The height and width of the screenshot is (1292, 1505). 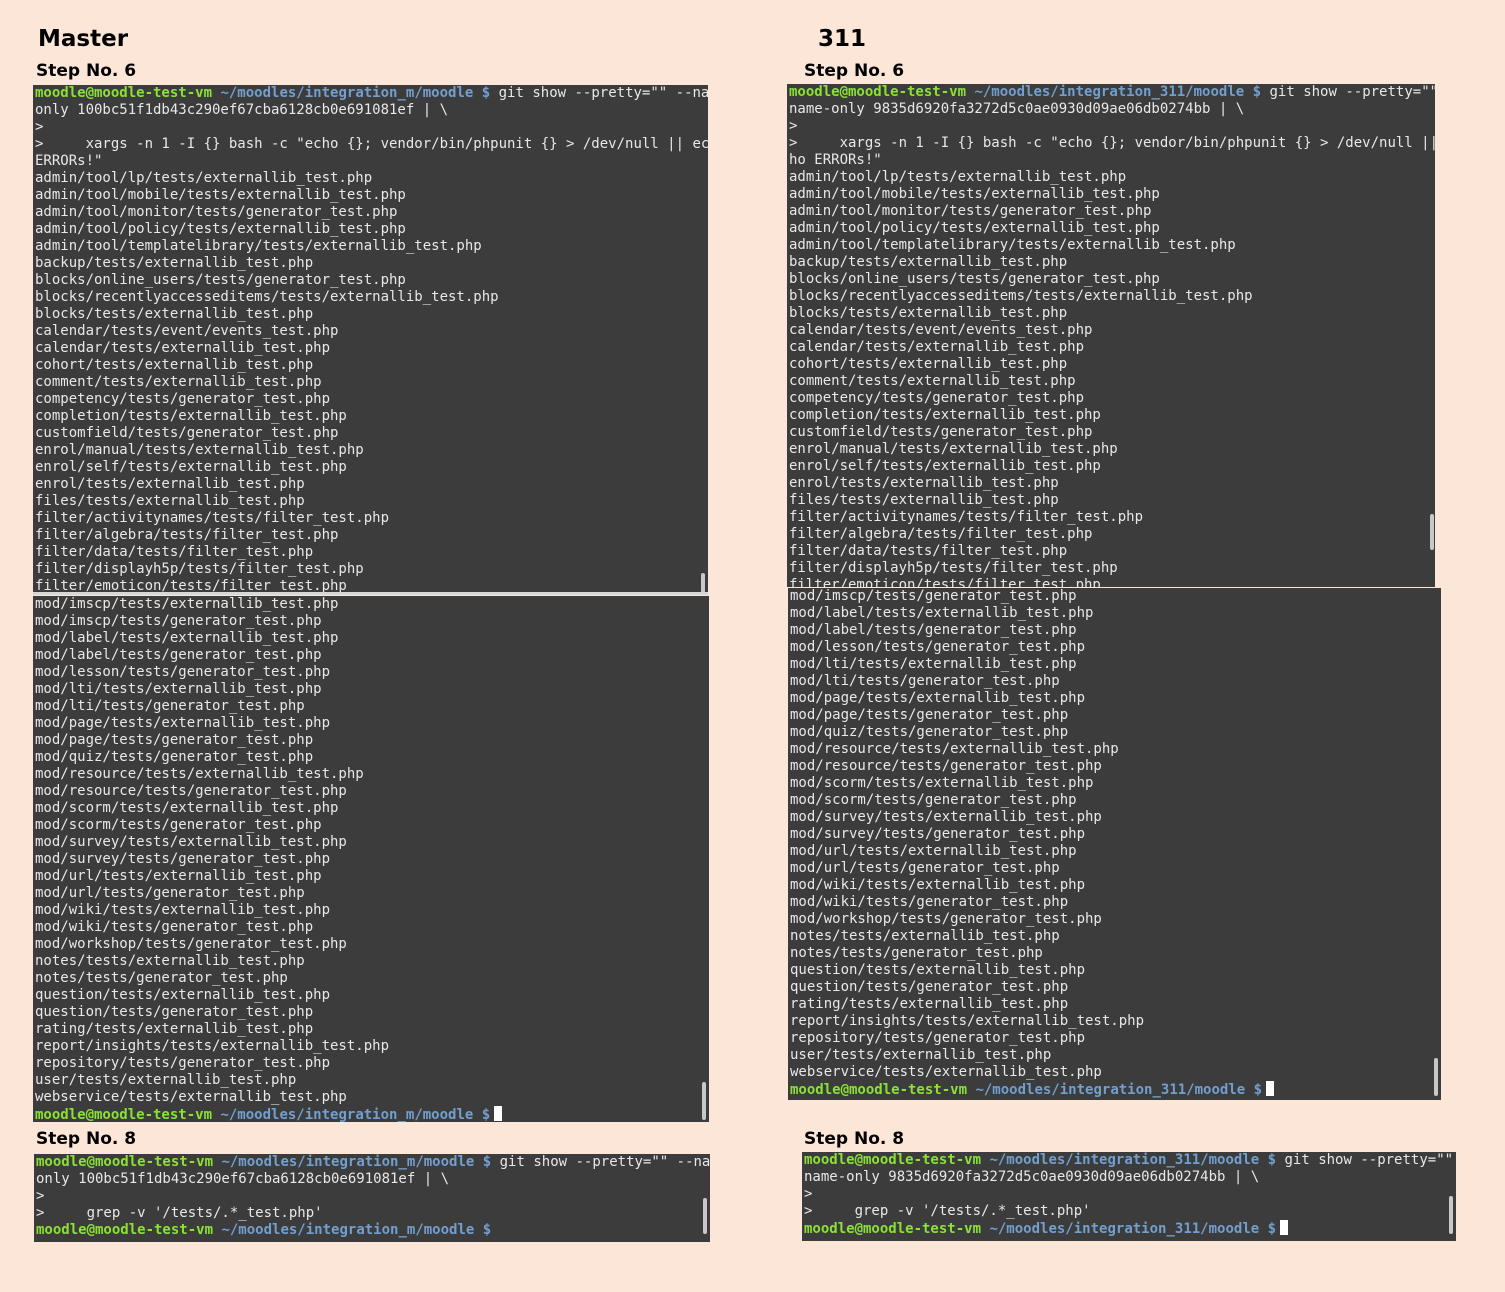 I want to click on output-file-line: mod/survey/tests/generator_test.php, so click(x=938, y=834).